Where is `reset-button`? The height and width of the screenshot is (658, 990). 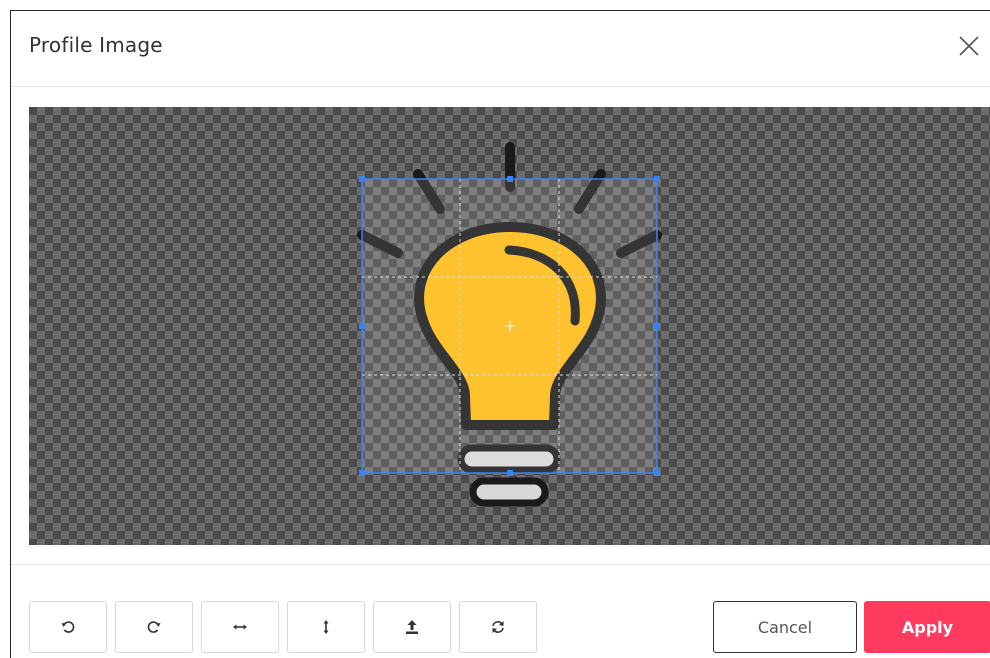
reset-button is located at coordinates (498, 627).